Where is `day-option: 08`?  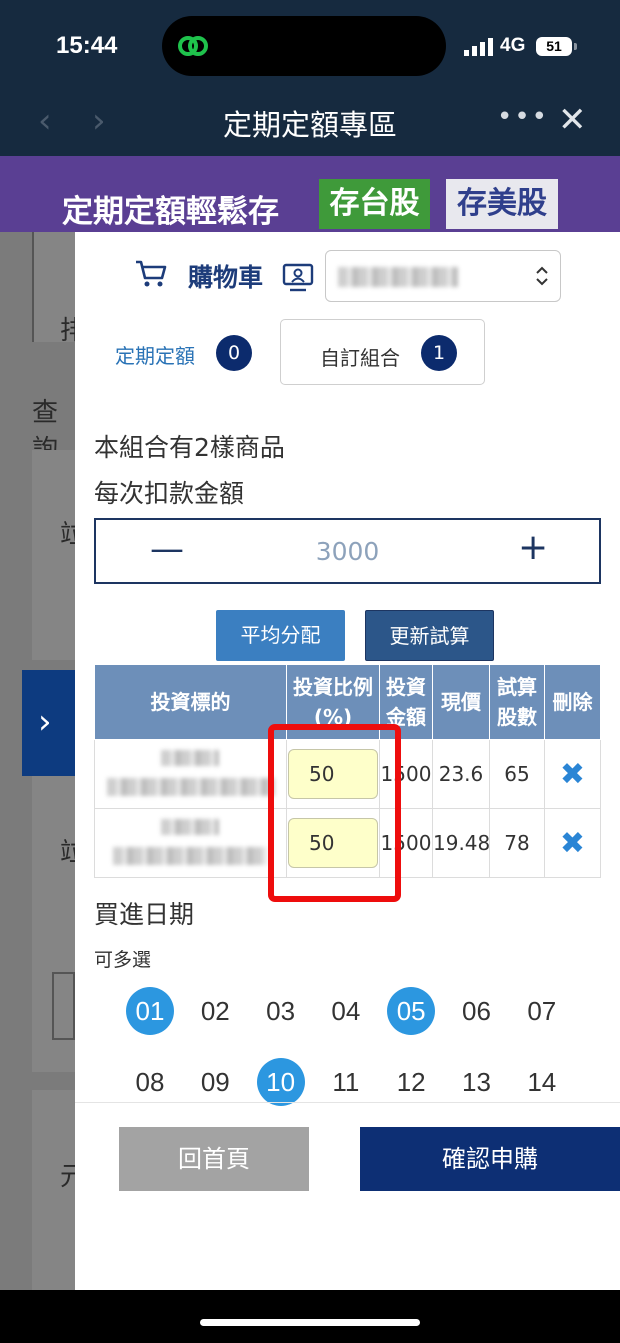 day-option: 08 is located at coordinates (150, 1082).